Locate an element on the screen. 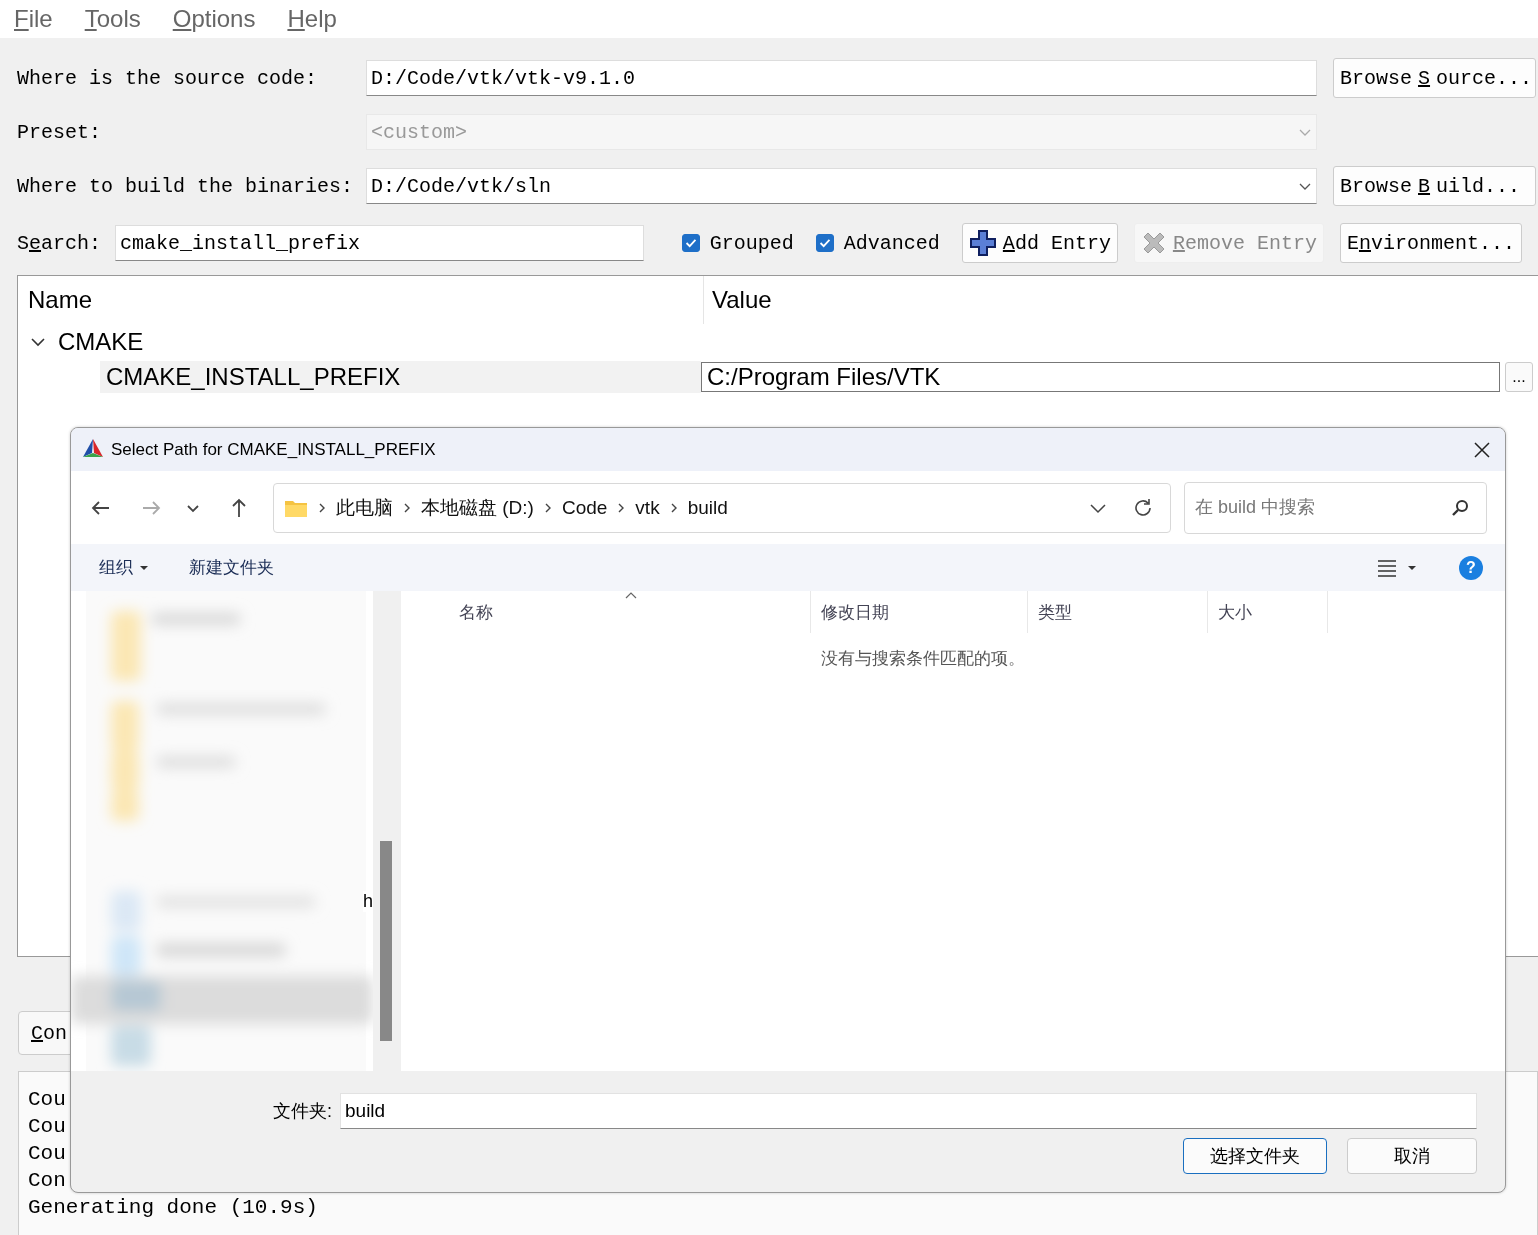 Image resolution: width=1538 pixels, height=1235 pixels. build-path-dropdown: D:/Code/vtk/sln is located at coordinates (841, 186).